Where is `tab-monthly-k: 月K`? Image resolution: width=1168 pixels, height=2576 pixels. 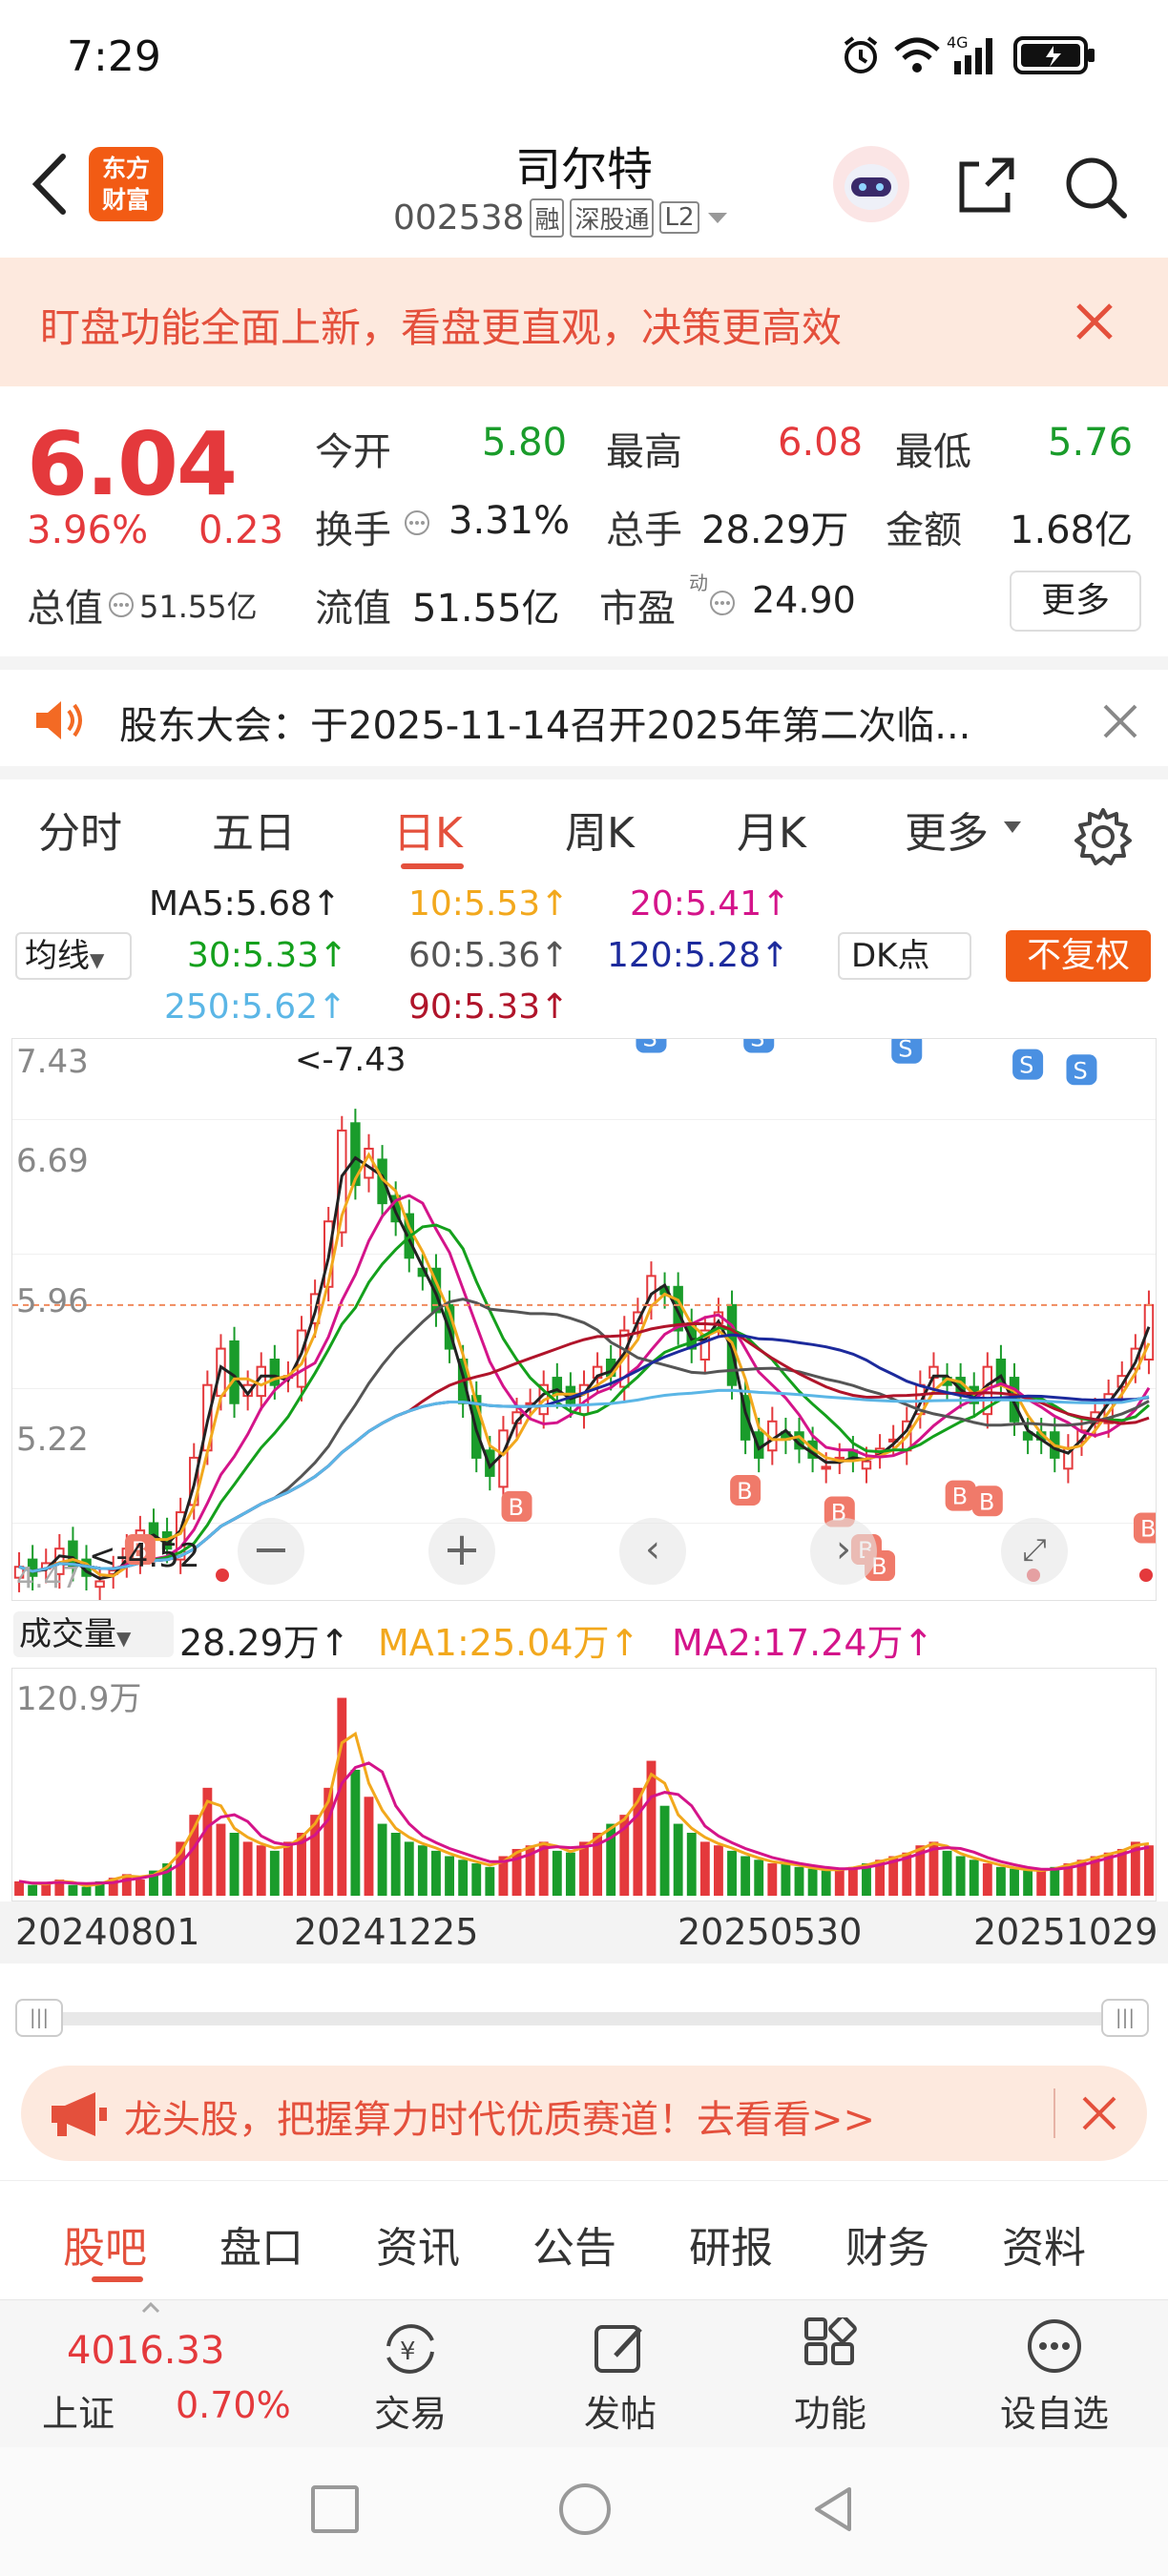
tab-monthly-k: 月K is located at coordinates (771, 829).